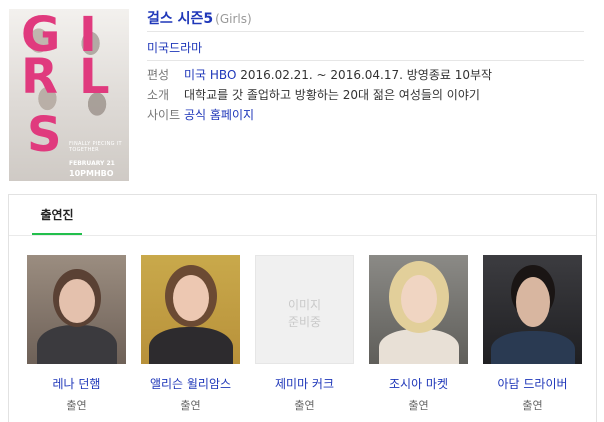 This screenshot has height=422, width=604. I want to click on info-row-synopsis: 소개 대학교를 갓 졸업하고 방황하는 20대 젊은 여성들의 이야기, so click(313, 95).